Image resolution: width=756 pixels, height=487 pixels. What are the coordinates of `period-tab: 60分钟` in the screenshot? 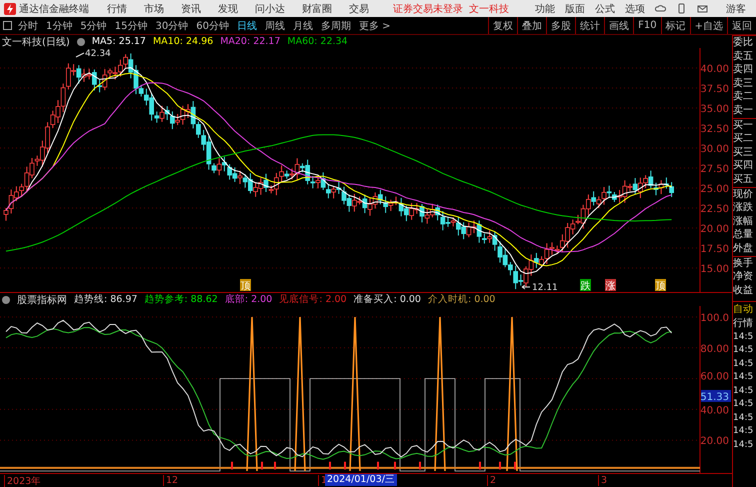 It's located at (212, 25).